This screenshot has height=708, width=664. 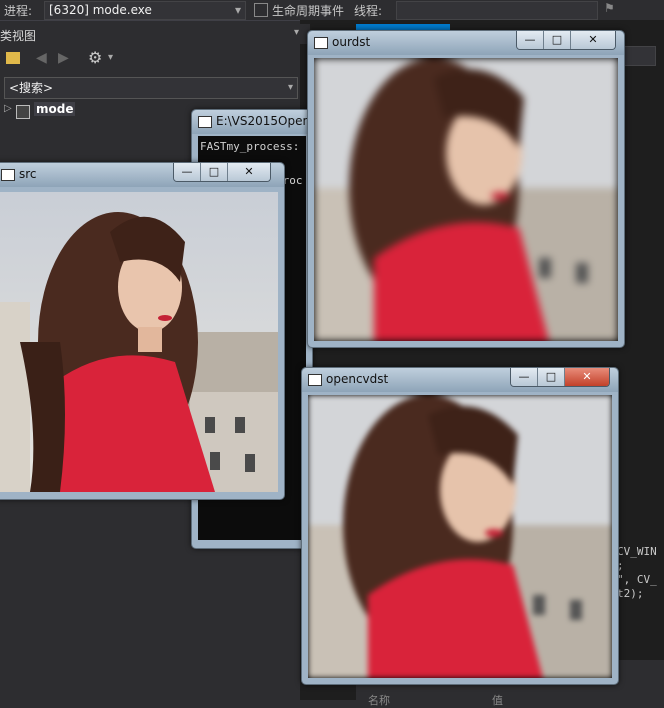 What do you see at coordinates (357, 379) in the screenshot?
I see `window-title: opencvdst` at bounding box center [357, 379].